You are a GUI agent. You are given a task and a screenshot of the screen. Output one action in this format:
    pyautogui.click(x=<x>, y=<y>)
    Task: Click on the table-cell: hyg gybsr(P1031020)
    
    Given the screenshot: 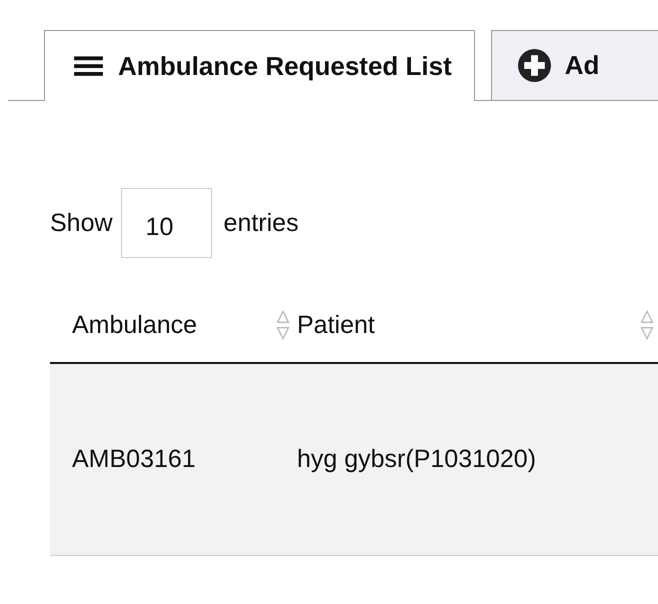 What is the action you would take?
    pyautogui.click(x=416, y=459)
    